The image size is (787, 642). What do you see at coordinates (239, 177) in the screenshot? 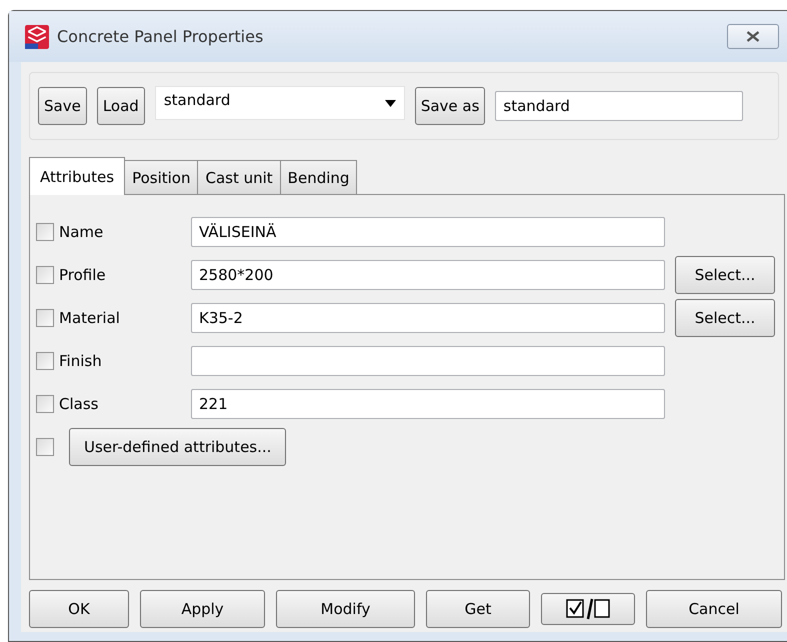
I see `tab: Cast unit` at bounding box center [239, 177].